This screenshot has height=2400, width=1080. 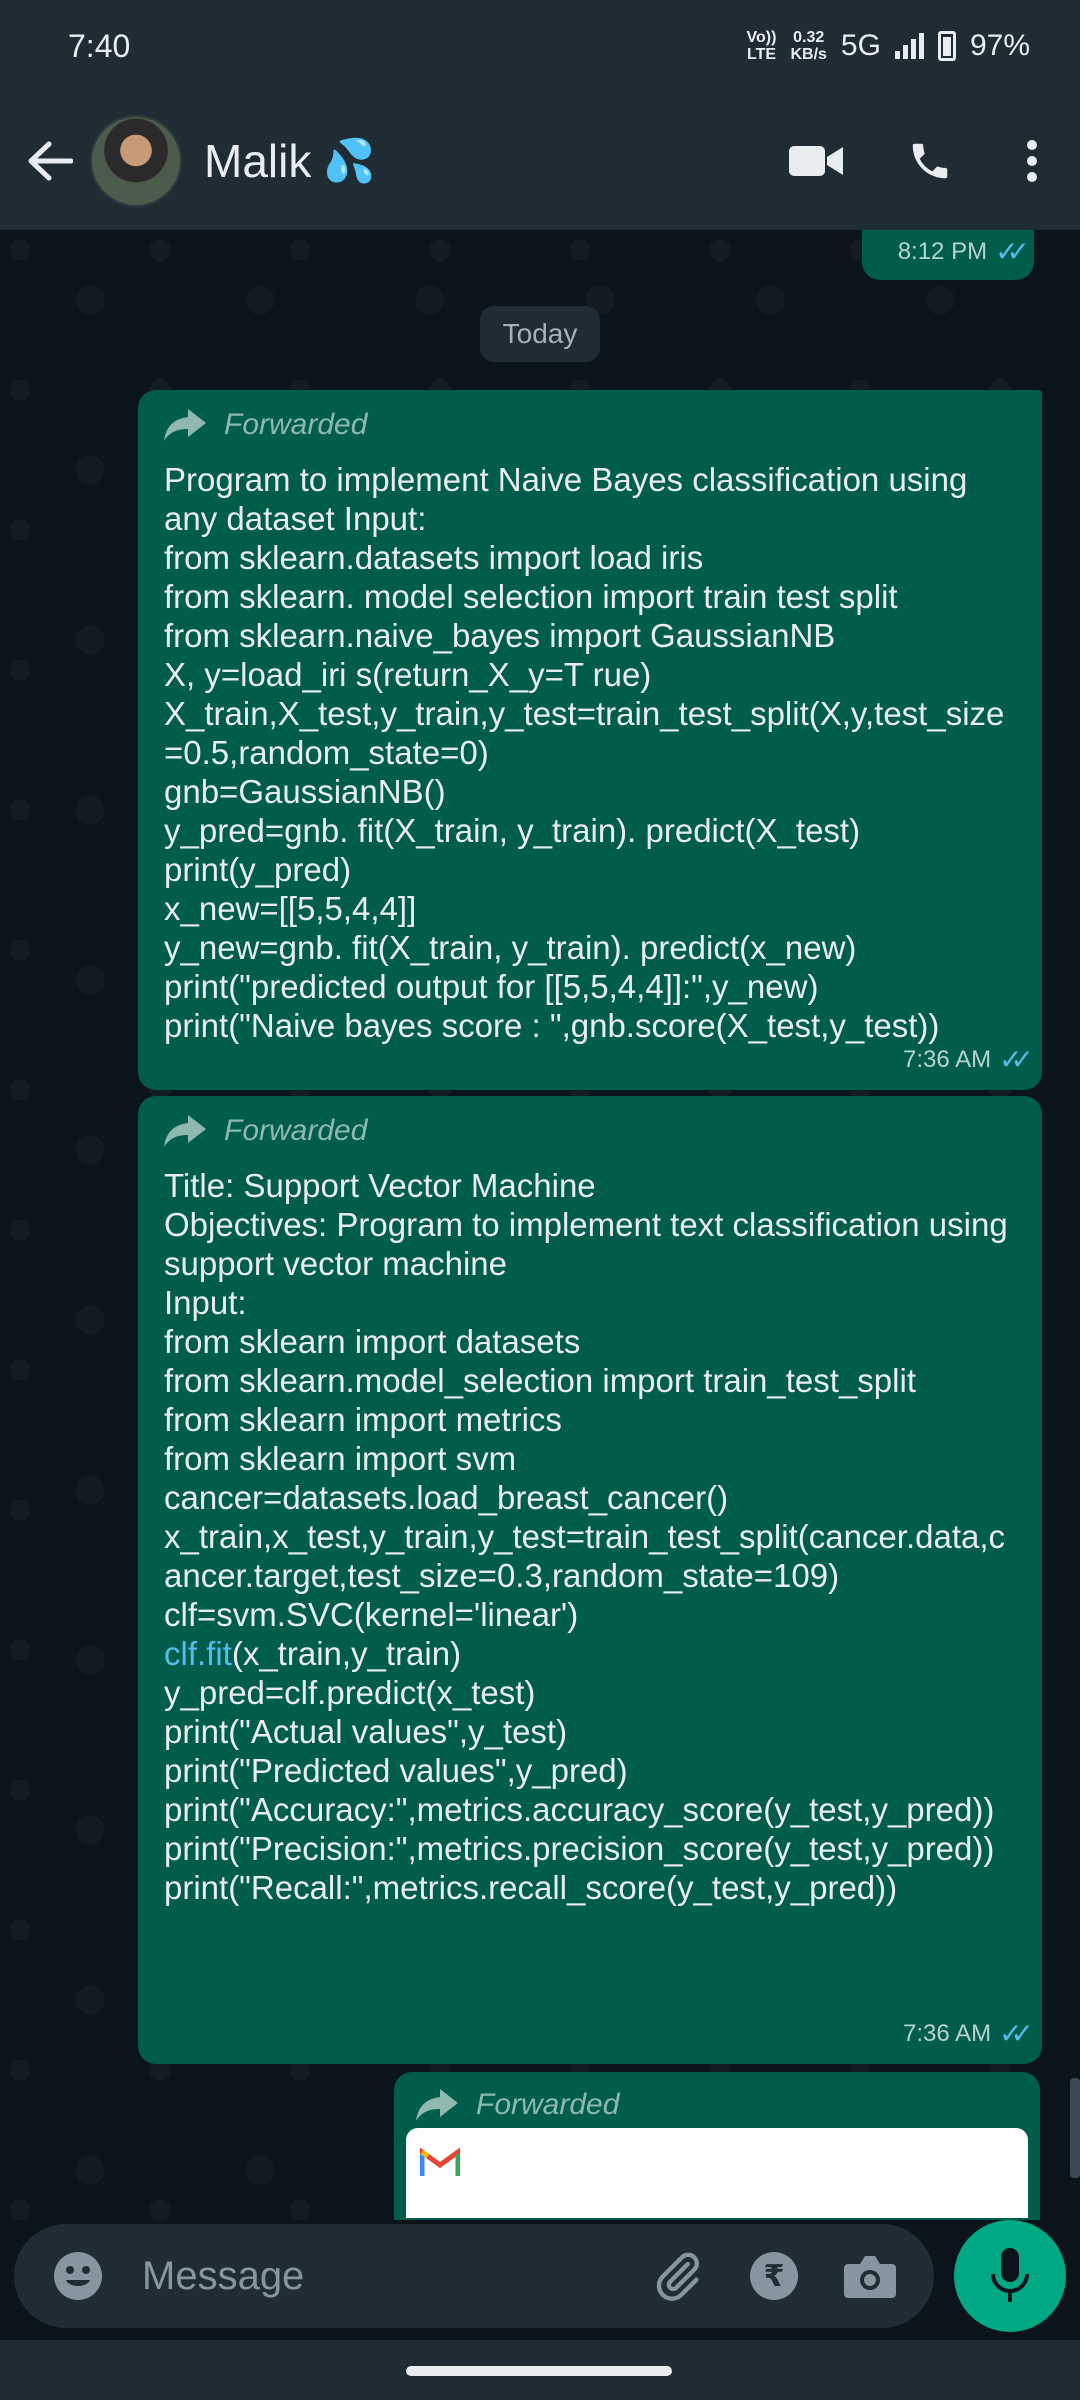 What do you see at coordinates (198, 1653) in the screenshot?
I see `code-link: clf.fit` at bounding box center [198, 1653].